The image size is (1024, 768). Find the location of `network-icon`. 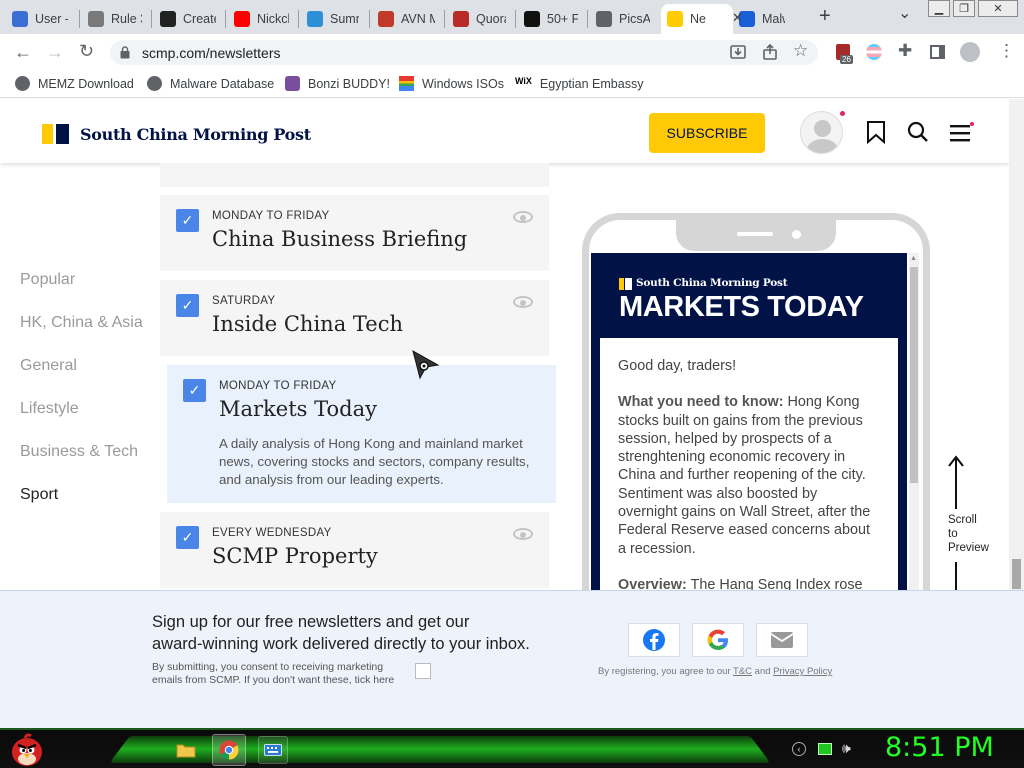

network-icon is located at coordinates (825, 749).